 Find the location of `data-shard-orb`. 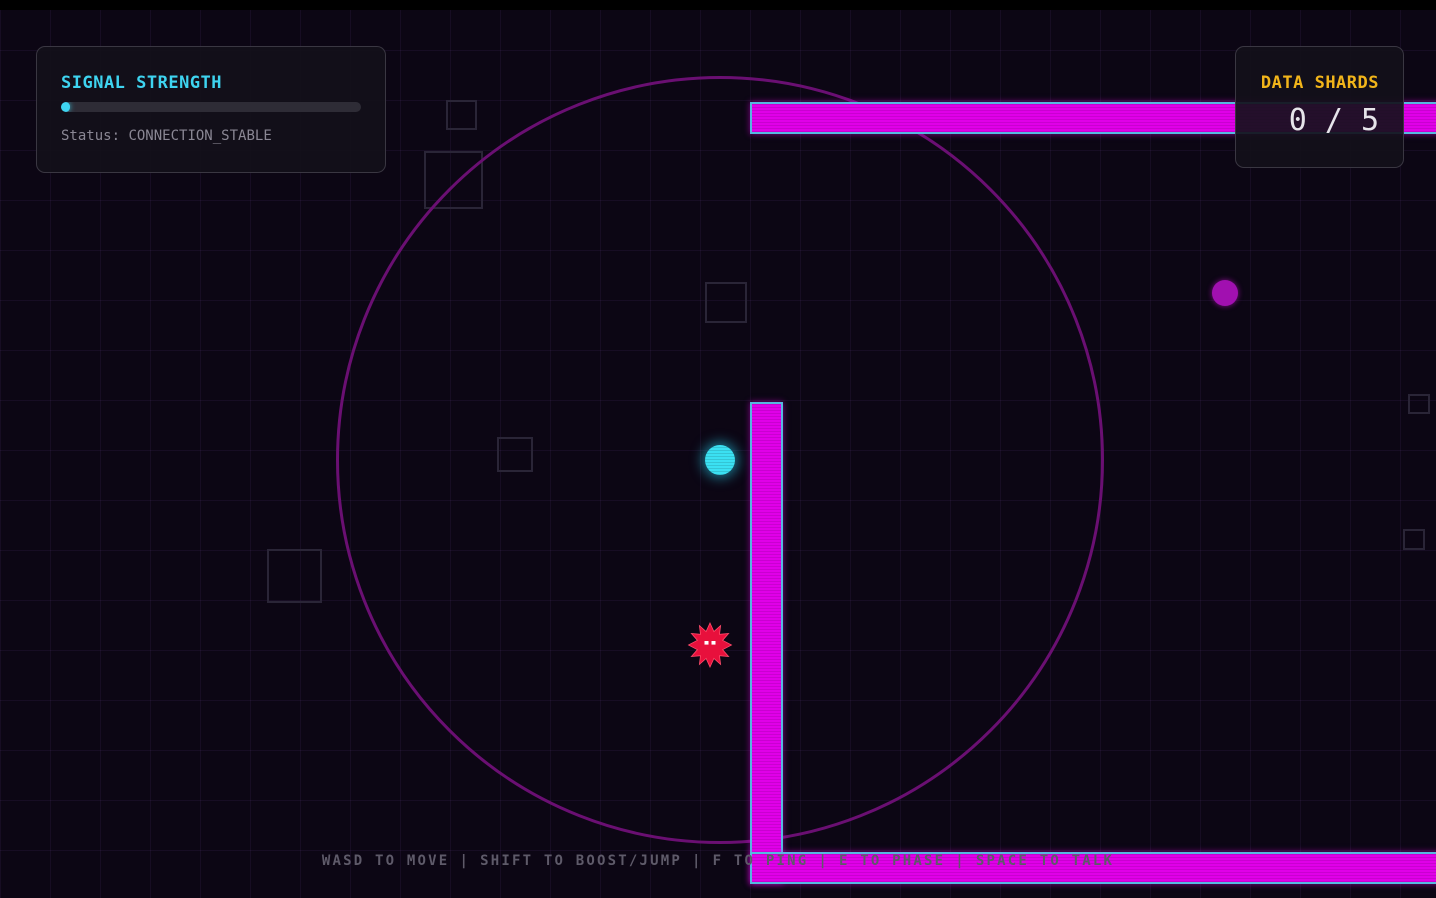

data-shard-orb is located at coordinates (1225, 293).